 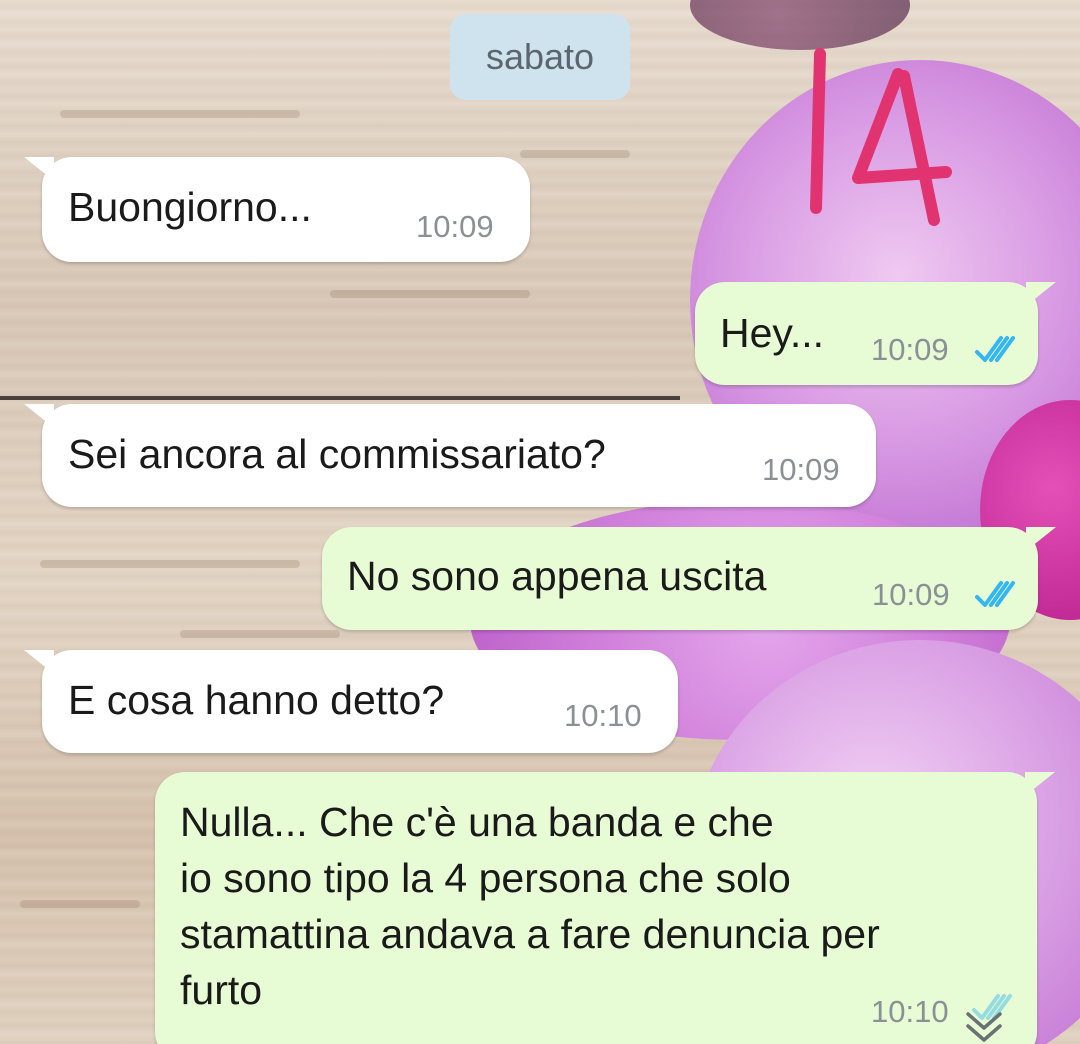 I want to click on outgoing-message-bubble: No sono appena uscita 10:09, so click(x=689, y=578).